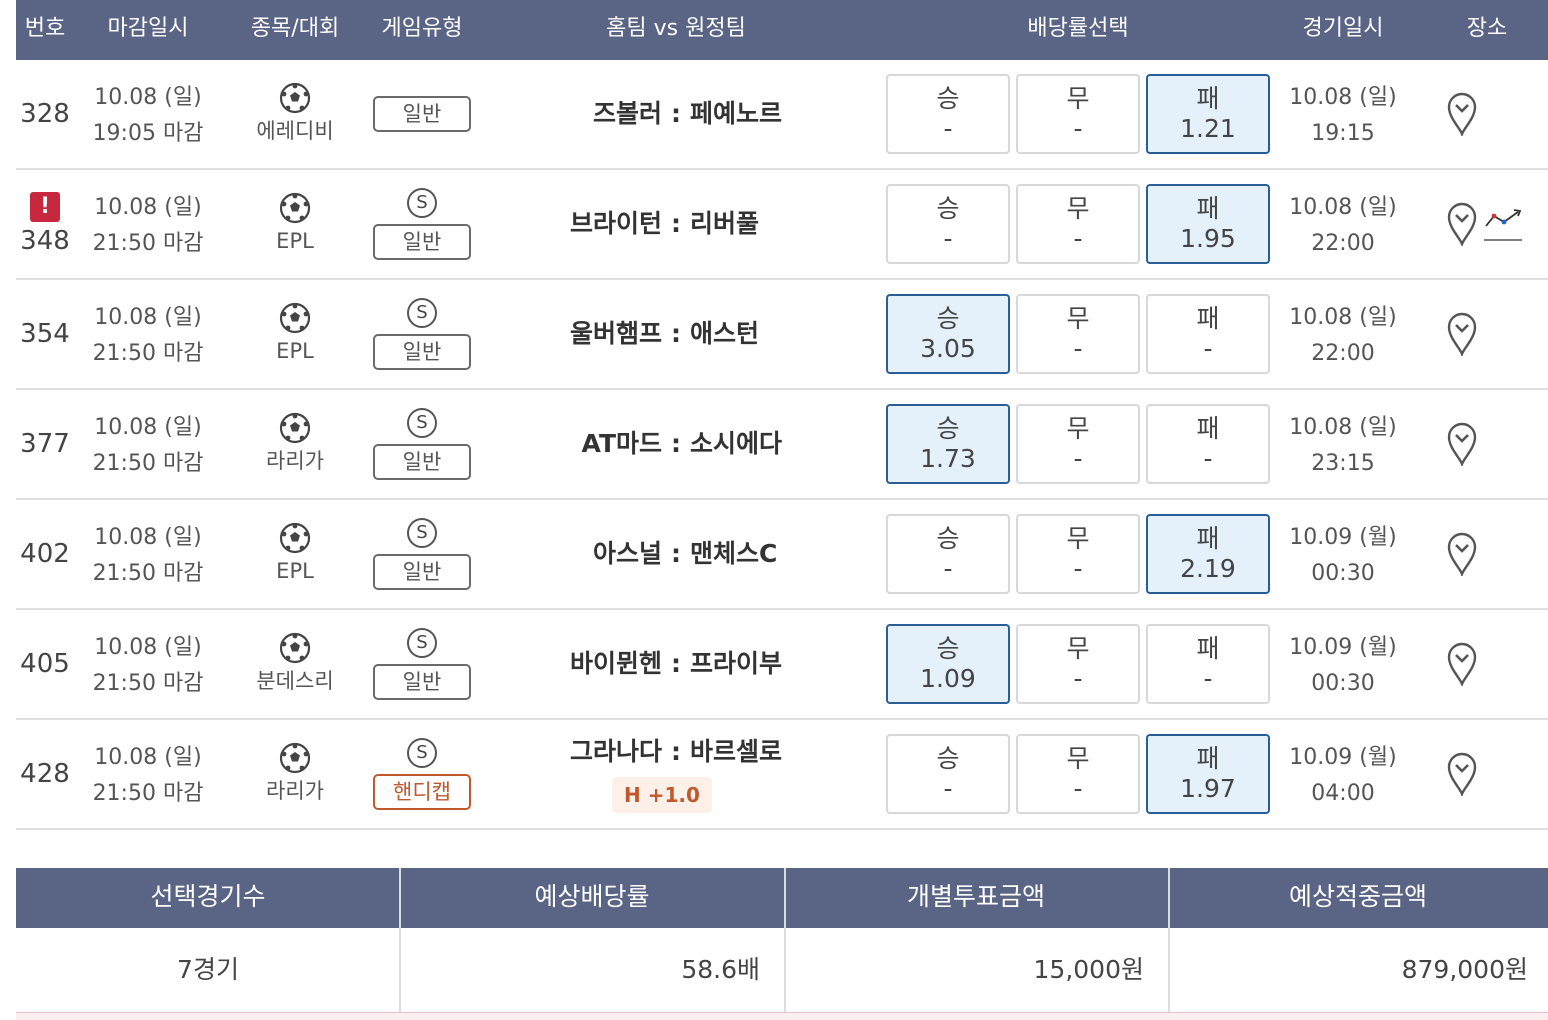 This screenshot has height=1020, width=1548. What do you see at coordinates (1208, 774) in the screenshot?
I see `odds-lose-button: 패 1.97` at bounding box center [1208, 774].